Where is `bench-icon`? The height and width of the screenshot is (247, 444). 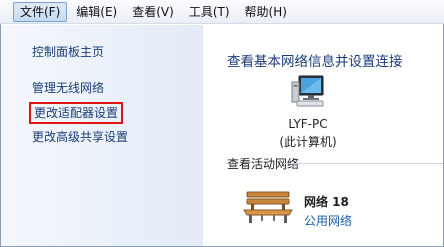
bench-icon is located at coordinates (268, 207).